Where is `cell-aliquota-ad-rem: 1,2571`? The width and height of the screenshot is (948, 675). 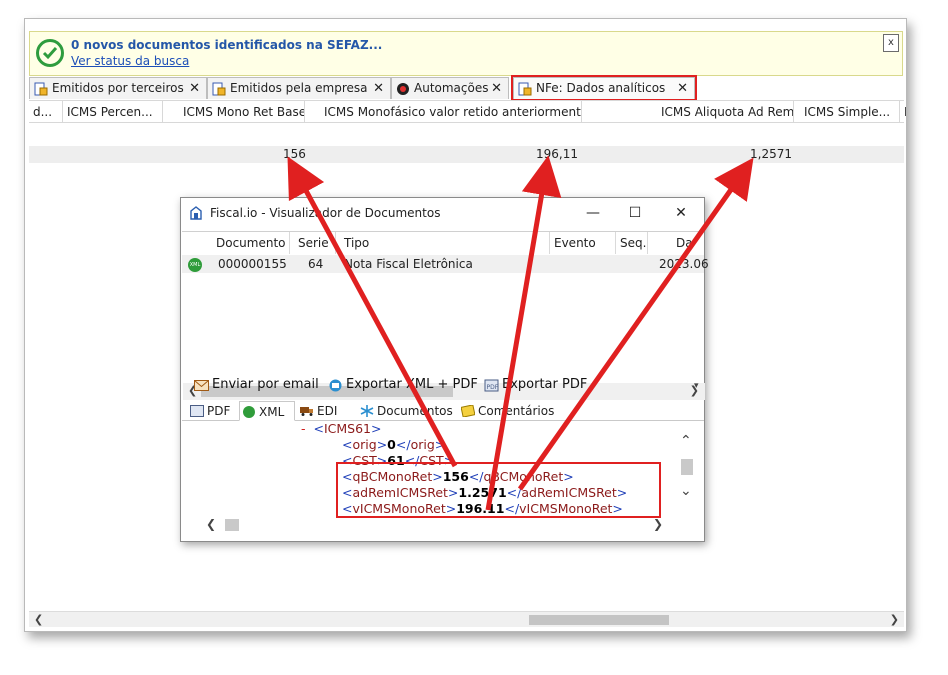 cell-aliquota-ad-rem: 1,2571 is located at coordinates (771, 154).